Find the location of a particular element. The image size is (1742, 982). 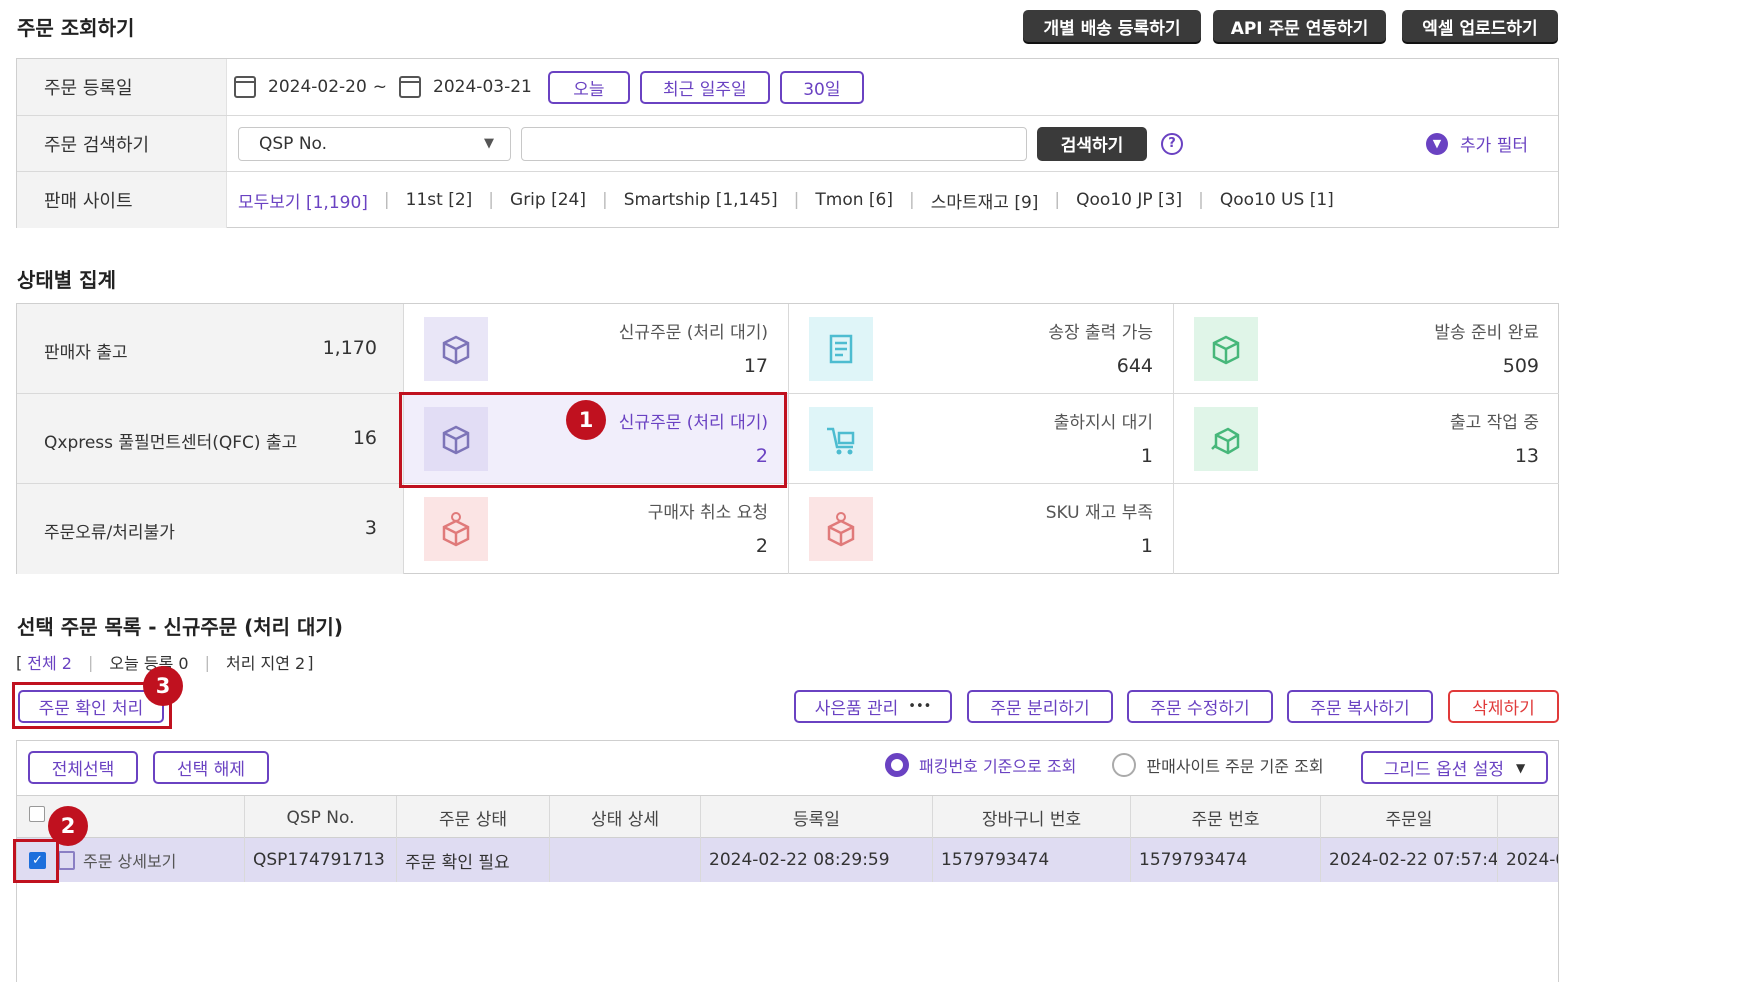

delete-button: 삭제하기 is located at coordinates (1503, 706).